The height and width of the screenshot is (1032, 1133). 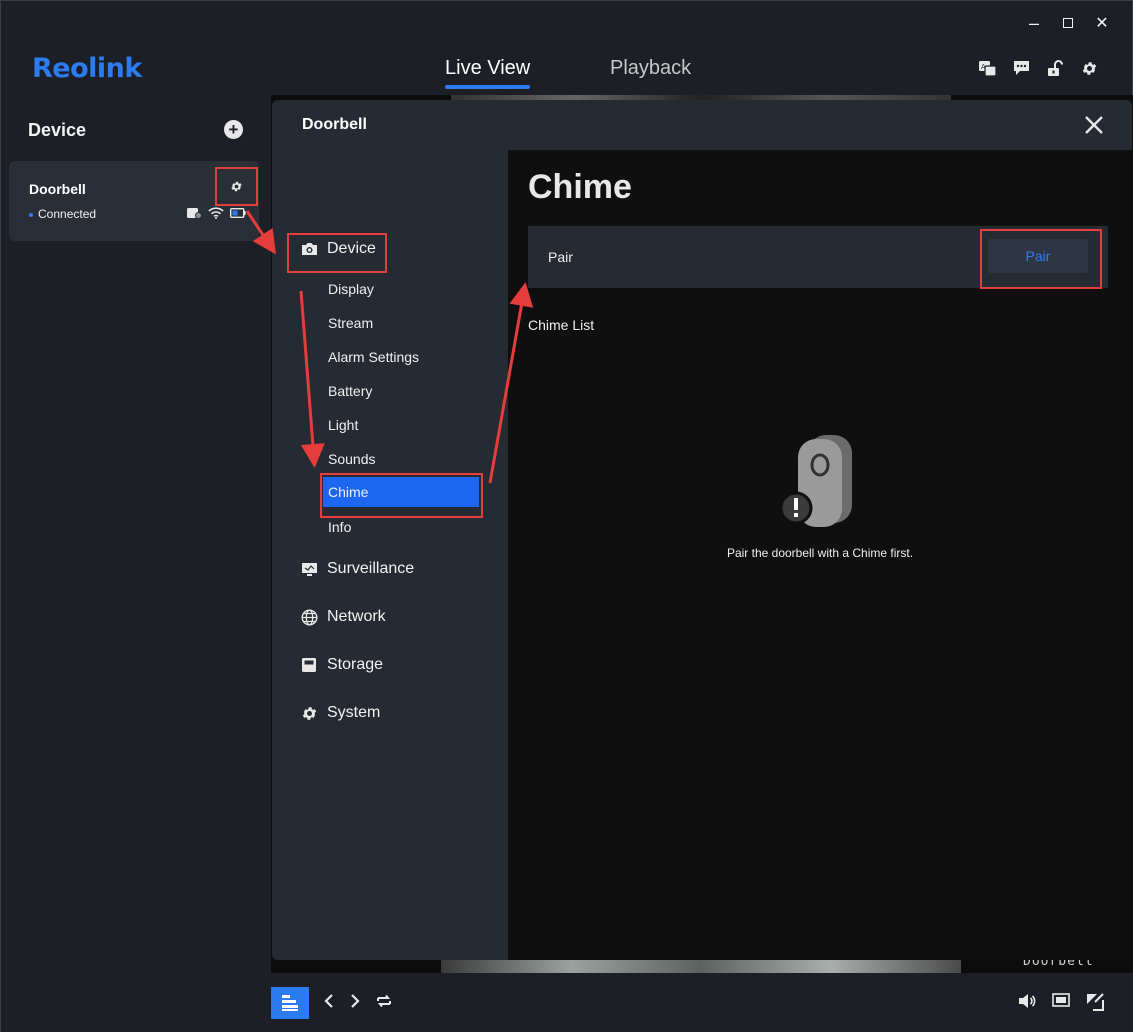 I want to click on aspect-ratio-icon, so click(x=1061, y=1004).